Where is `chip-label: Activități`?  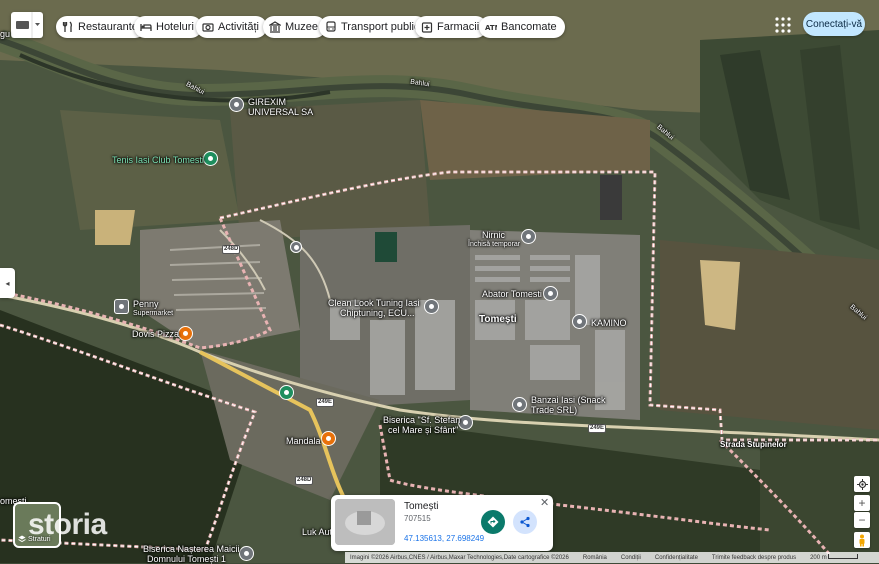 chip-label: Activități is located at coordinates (238, 27).